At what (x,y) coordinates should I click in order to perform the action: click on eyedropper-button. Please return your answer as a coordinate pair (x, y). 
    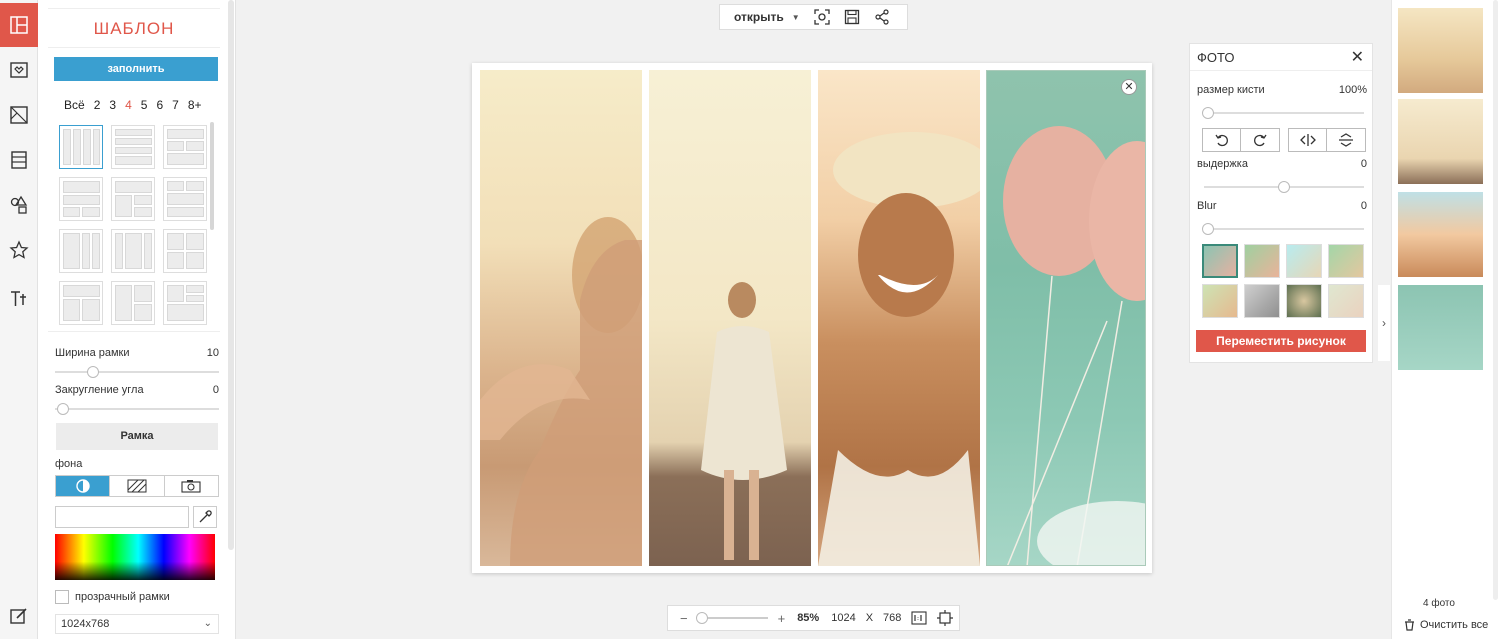
    Looking at the image, I should click on (205, 517).